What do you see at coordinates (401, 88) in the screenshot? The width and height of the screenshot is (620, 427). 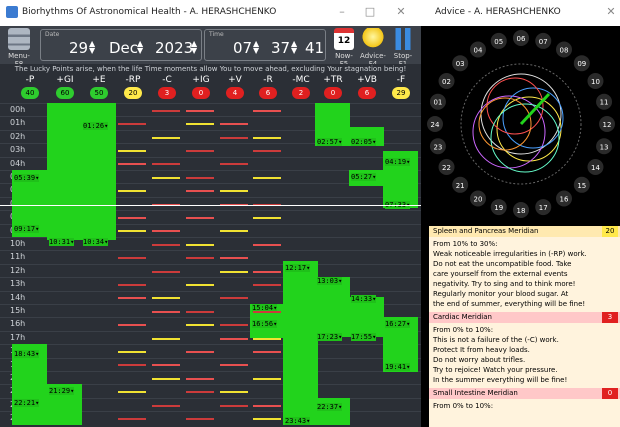 I see `meridian-header-f: -F 29` at bounding box center [401, 88].